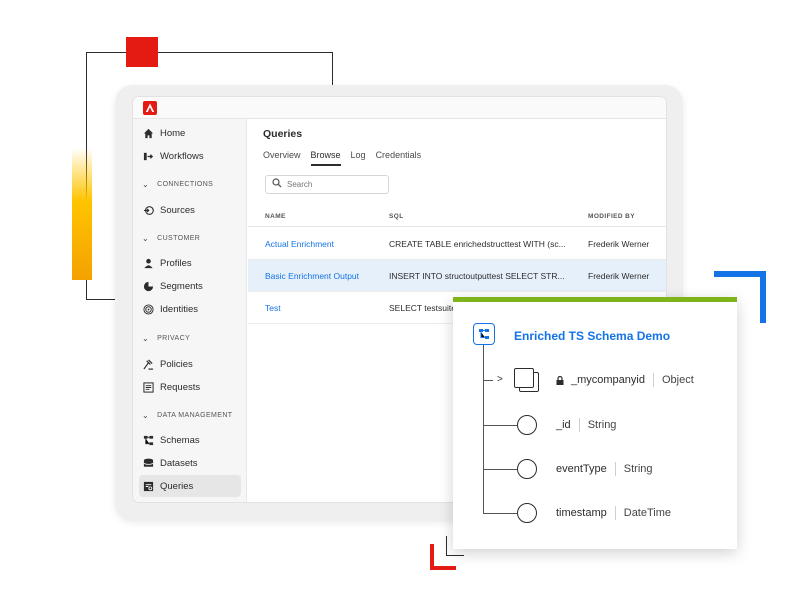  Describe the element at coordinates (275, 216) in the screenshot. I see `column-header-name: NAME` at that location.